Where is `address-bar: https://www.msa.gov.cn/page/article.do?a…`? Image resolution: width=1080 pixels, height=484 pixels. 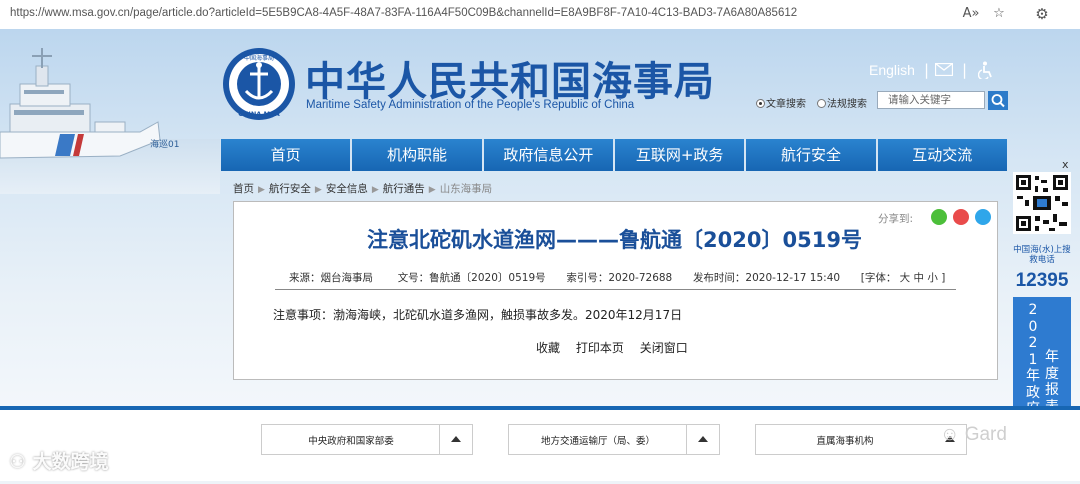
address-bar: https://www.msa.gov.cn/page/article.do?a… is located at coordinates (540, 15).